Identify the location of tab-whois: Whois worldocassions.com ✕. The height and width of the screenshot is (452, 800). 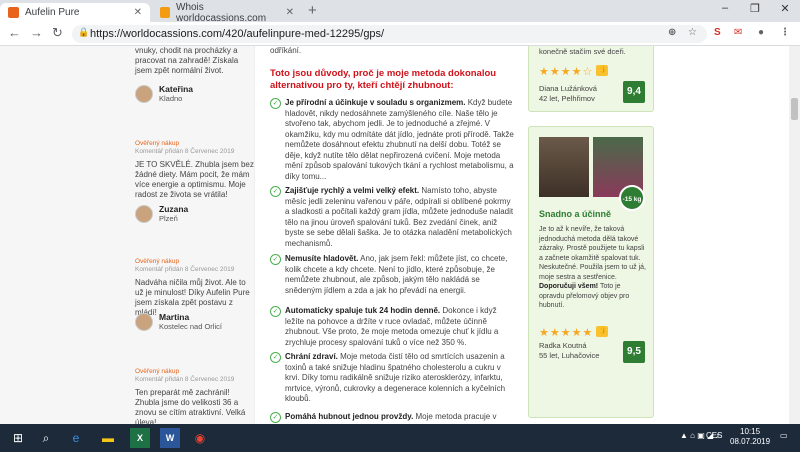
(227, 12).